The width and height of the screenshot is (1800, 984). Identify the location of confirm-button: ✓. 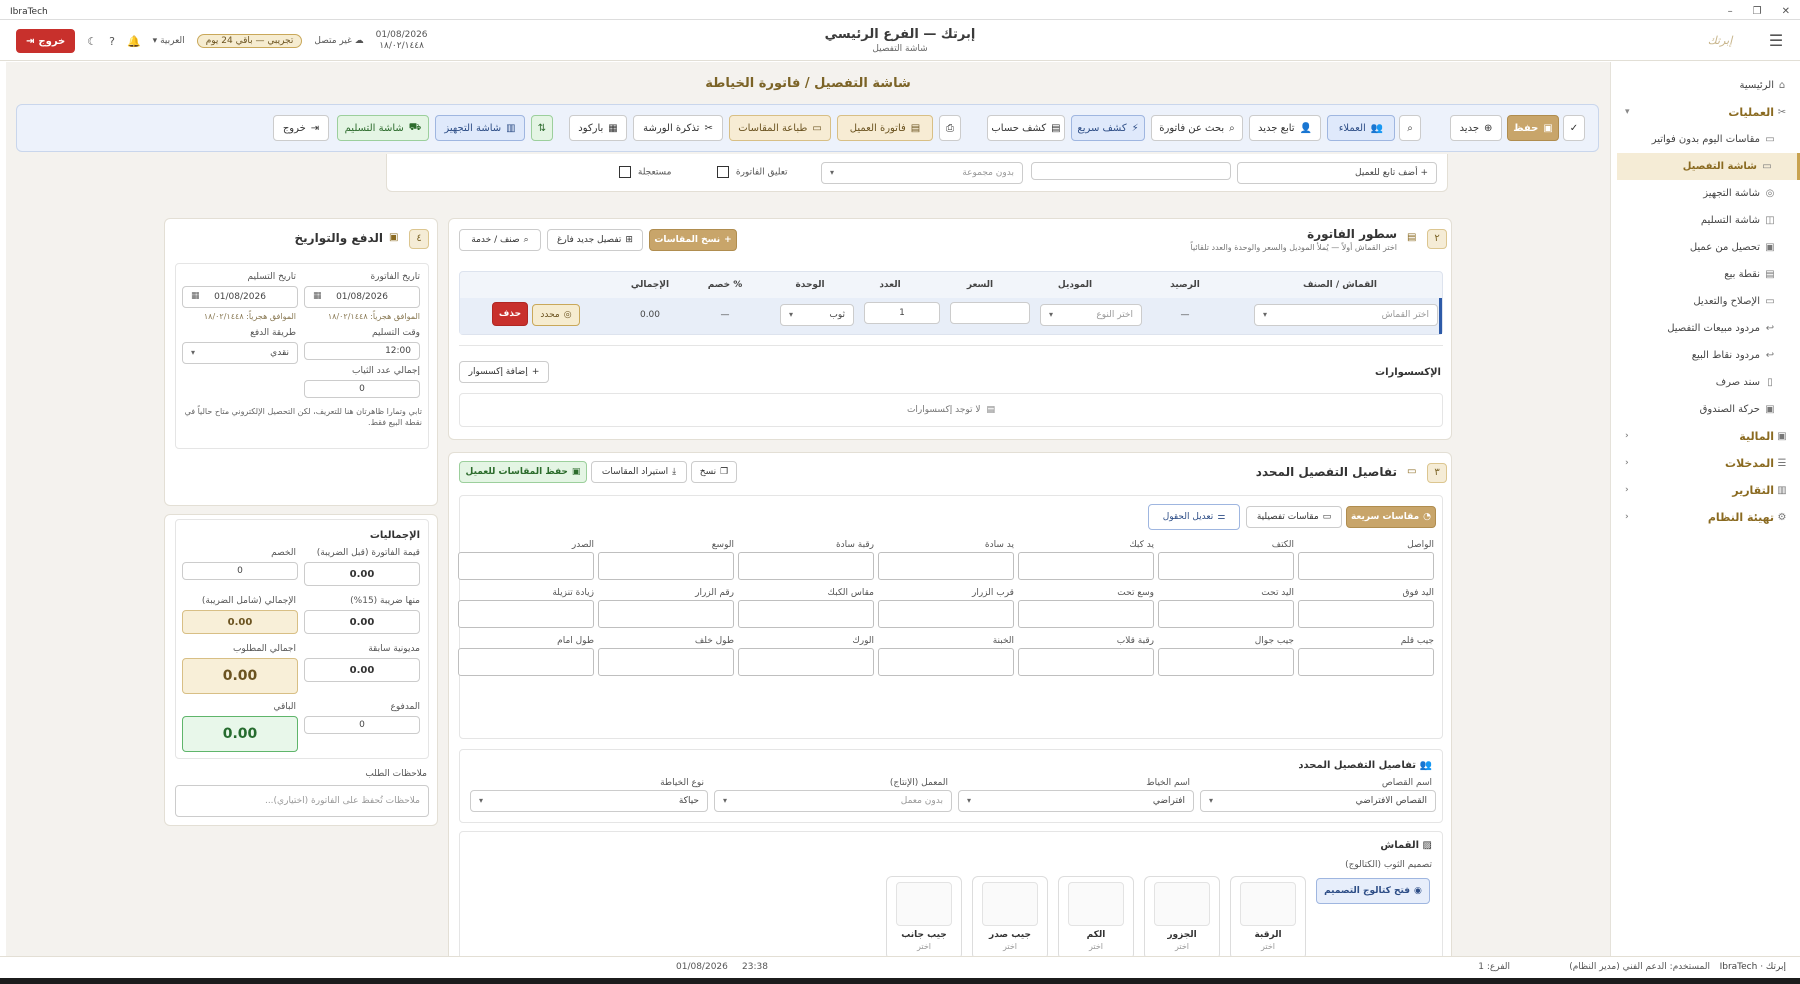
(1574, 128).